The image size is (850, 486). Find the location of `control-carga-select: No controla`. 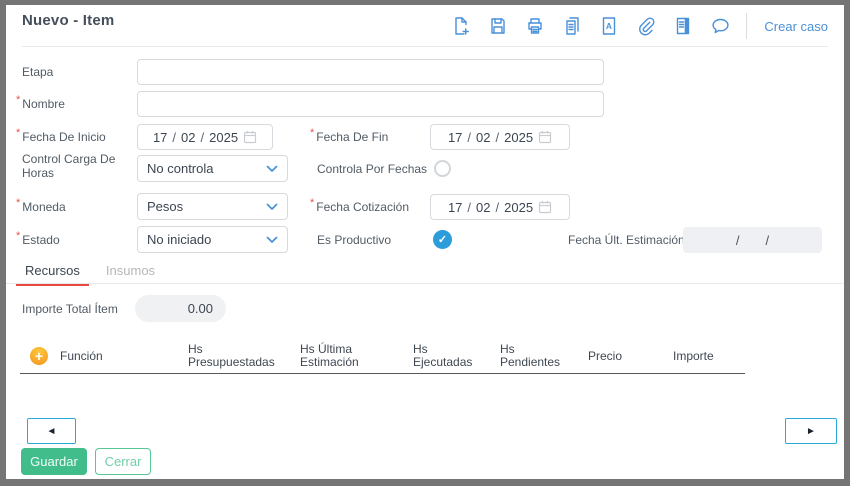

control-carga-select: No controla is located at coordinates (212, 168).